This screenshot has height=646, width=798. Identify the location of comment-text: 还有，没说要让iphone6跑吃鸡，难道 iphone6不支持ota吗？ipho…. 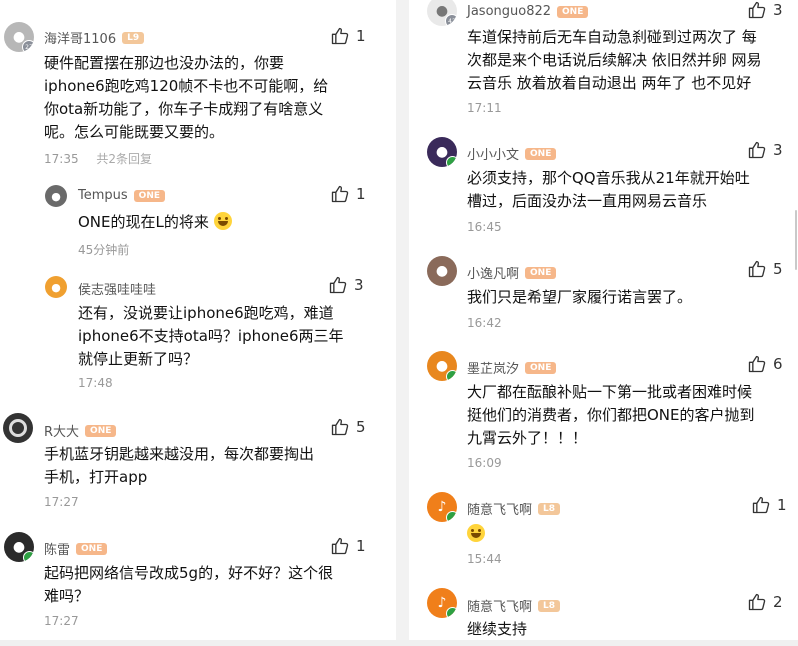
(211, 336).